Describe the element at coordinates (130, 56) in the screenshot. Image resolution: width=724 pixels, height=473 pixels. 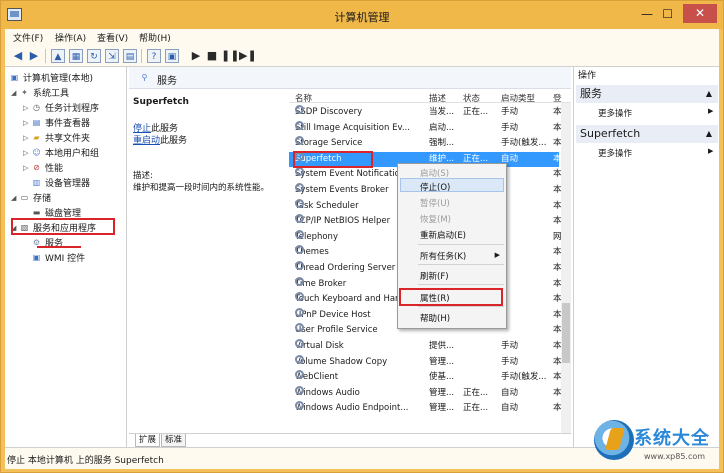
I see `properties-icon: ▤` at that location.